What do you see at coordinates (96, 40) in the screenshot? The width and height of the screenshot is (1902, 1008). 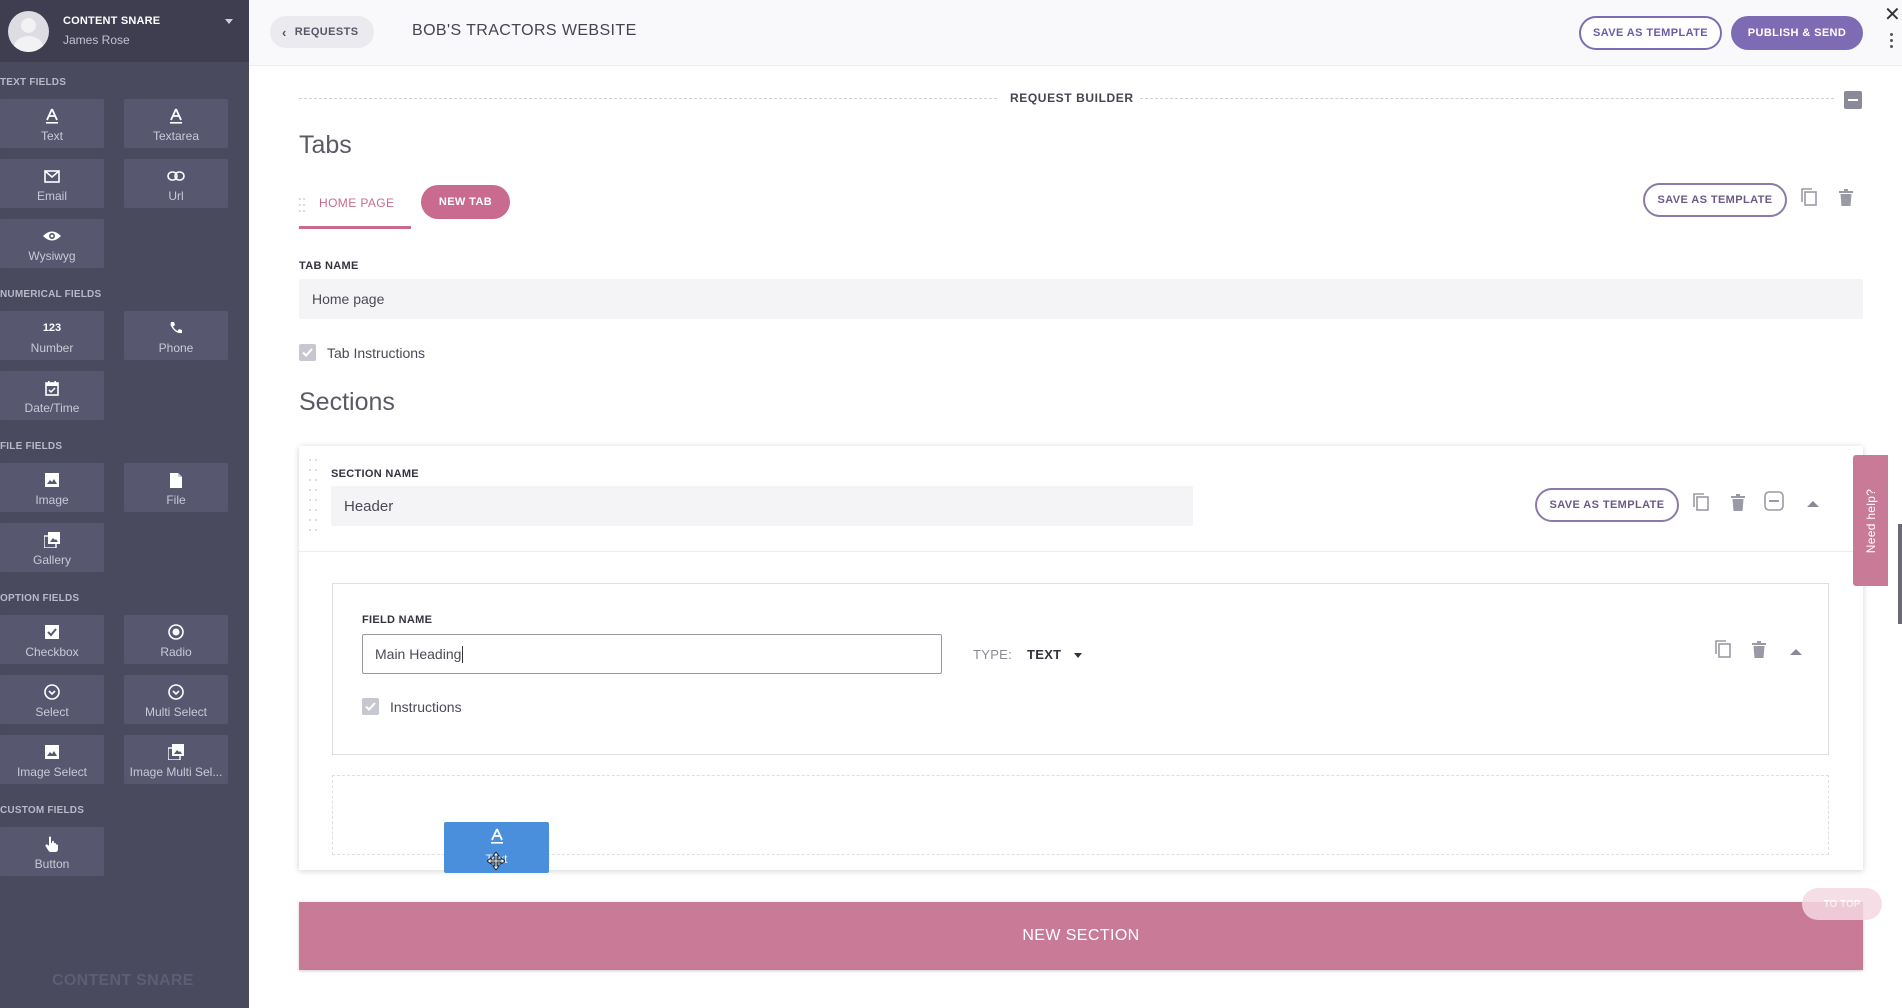 I see `user-name: James Rose` at bounding box center [96, 40].